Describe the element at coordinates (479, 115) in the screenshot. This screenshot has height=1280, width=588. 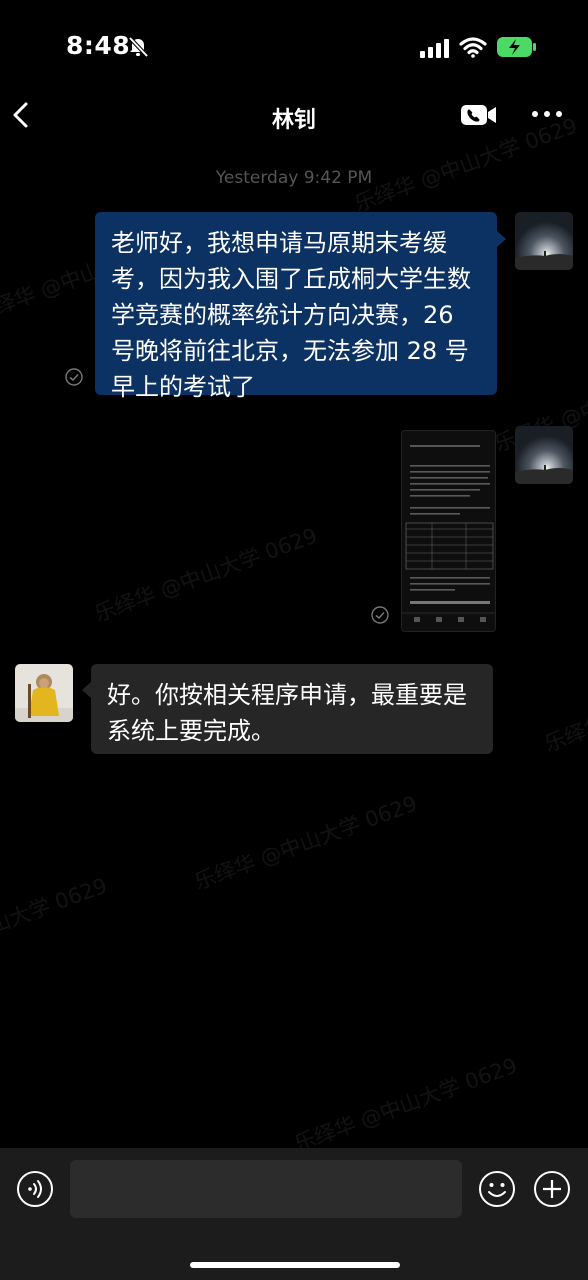
I see `video-call-icon` at that location.